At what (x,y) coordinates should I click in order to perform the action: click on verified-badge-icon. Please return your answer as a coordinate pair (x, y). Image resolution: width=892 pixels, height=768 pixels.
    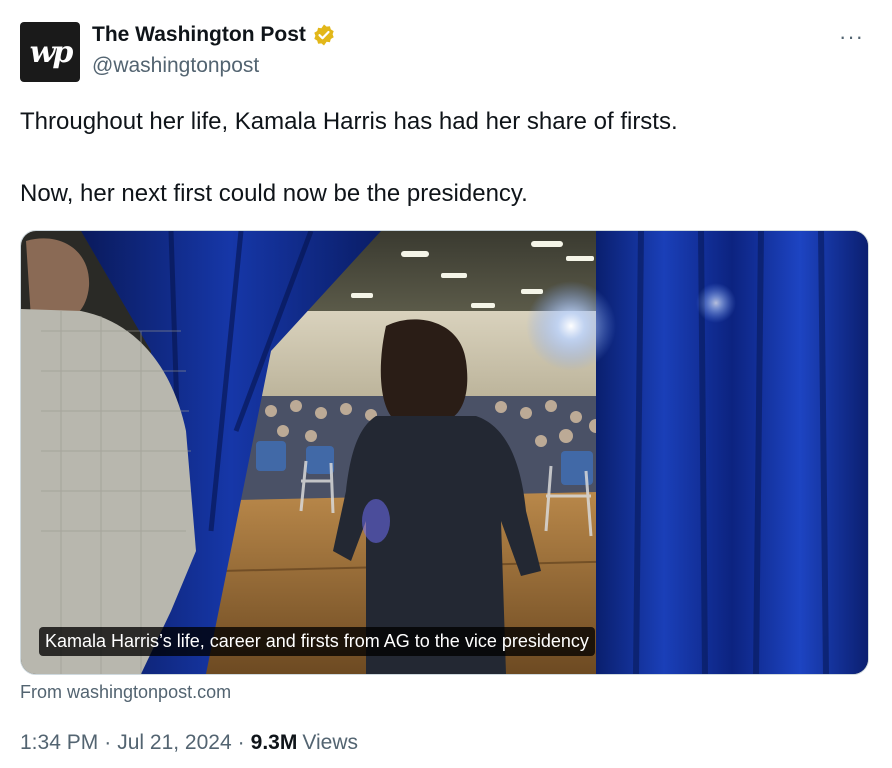
    Looking at the image, I should click on (324, 35).